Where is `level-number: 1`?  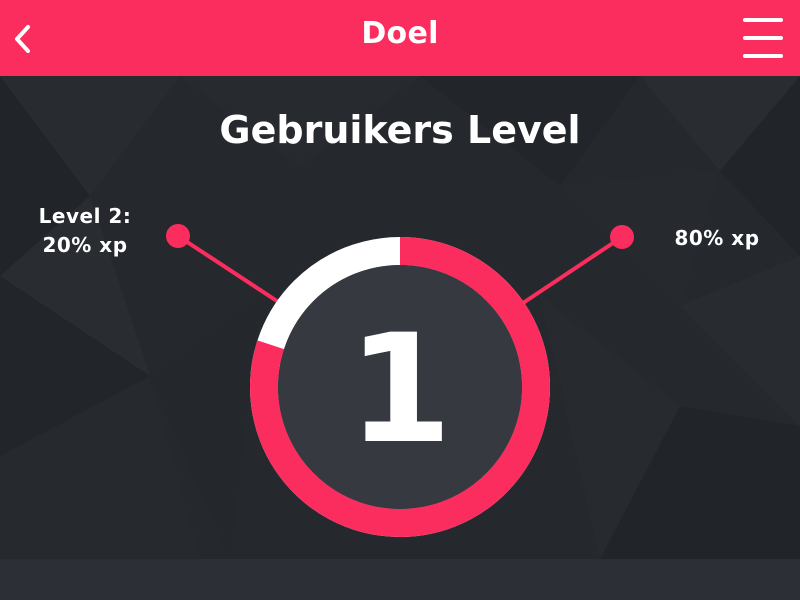 level-number: 1 is located at coordinates (400, 390).